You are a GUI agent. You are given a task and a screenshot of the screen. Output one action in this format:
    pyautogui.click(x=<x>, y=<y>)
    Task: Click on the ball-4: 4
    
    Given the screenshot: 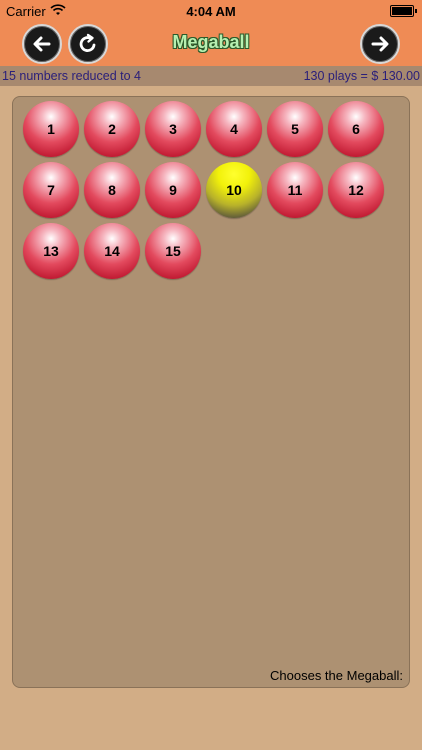 What is the action you would take?
    pyautogui.click(x=234, y=129)
    